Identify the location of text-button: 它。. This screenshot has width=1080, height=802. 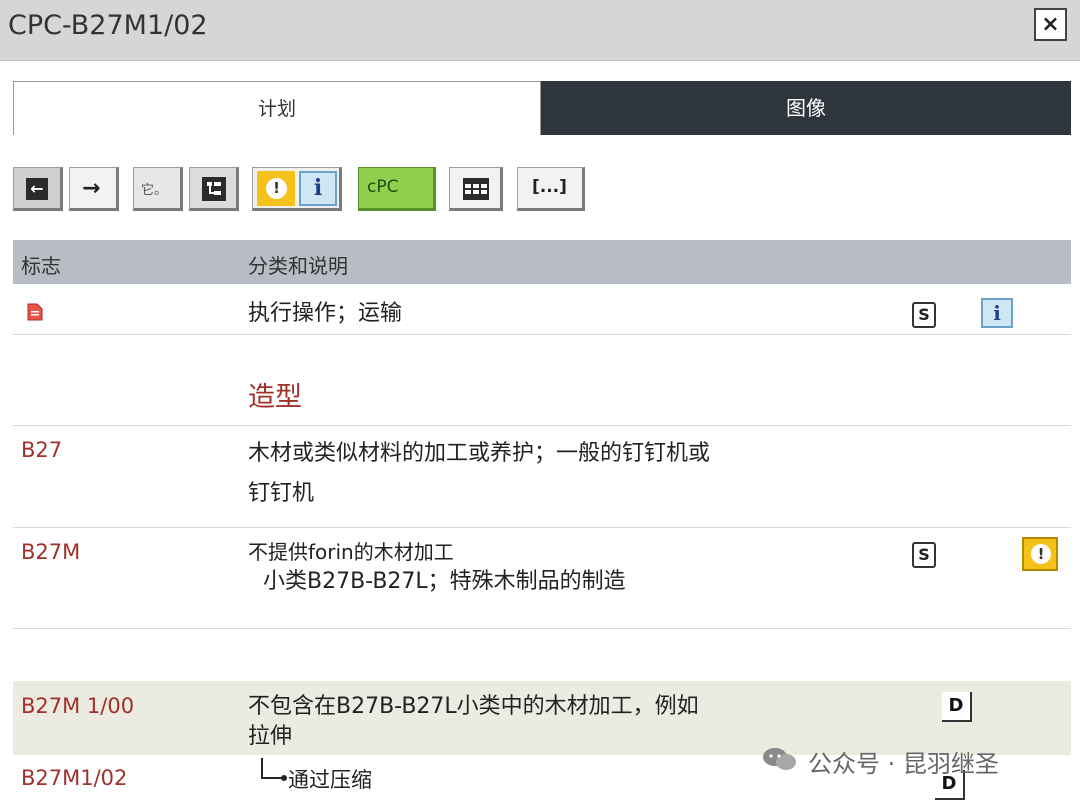
(158, 189).